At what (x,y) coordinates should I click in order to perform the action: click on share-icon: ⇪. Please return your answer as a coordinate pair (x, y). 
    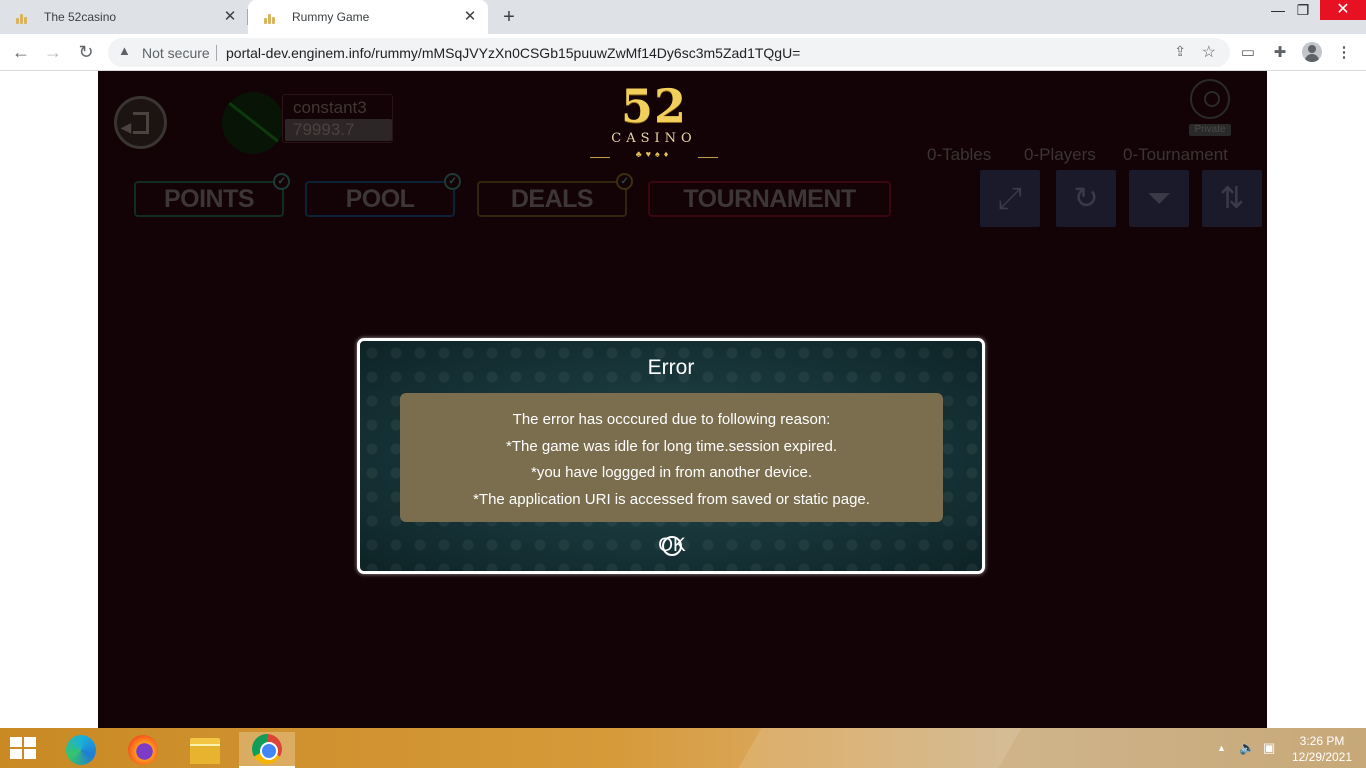
    Looking at the image, I should click on (1180, 51).